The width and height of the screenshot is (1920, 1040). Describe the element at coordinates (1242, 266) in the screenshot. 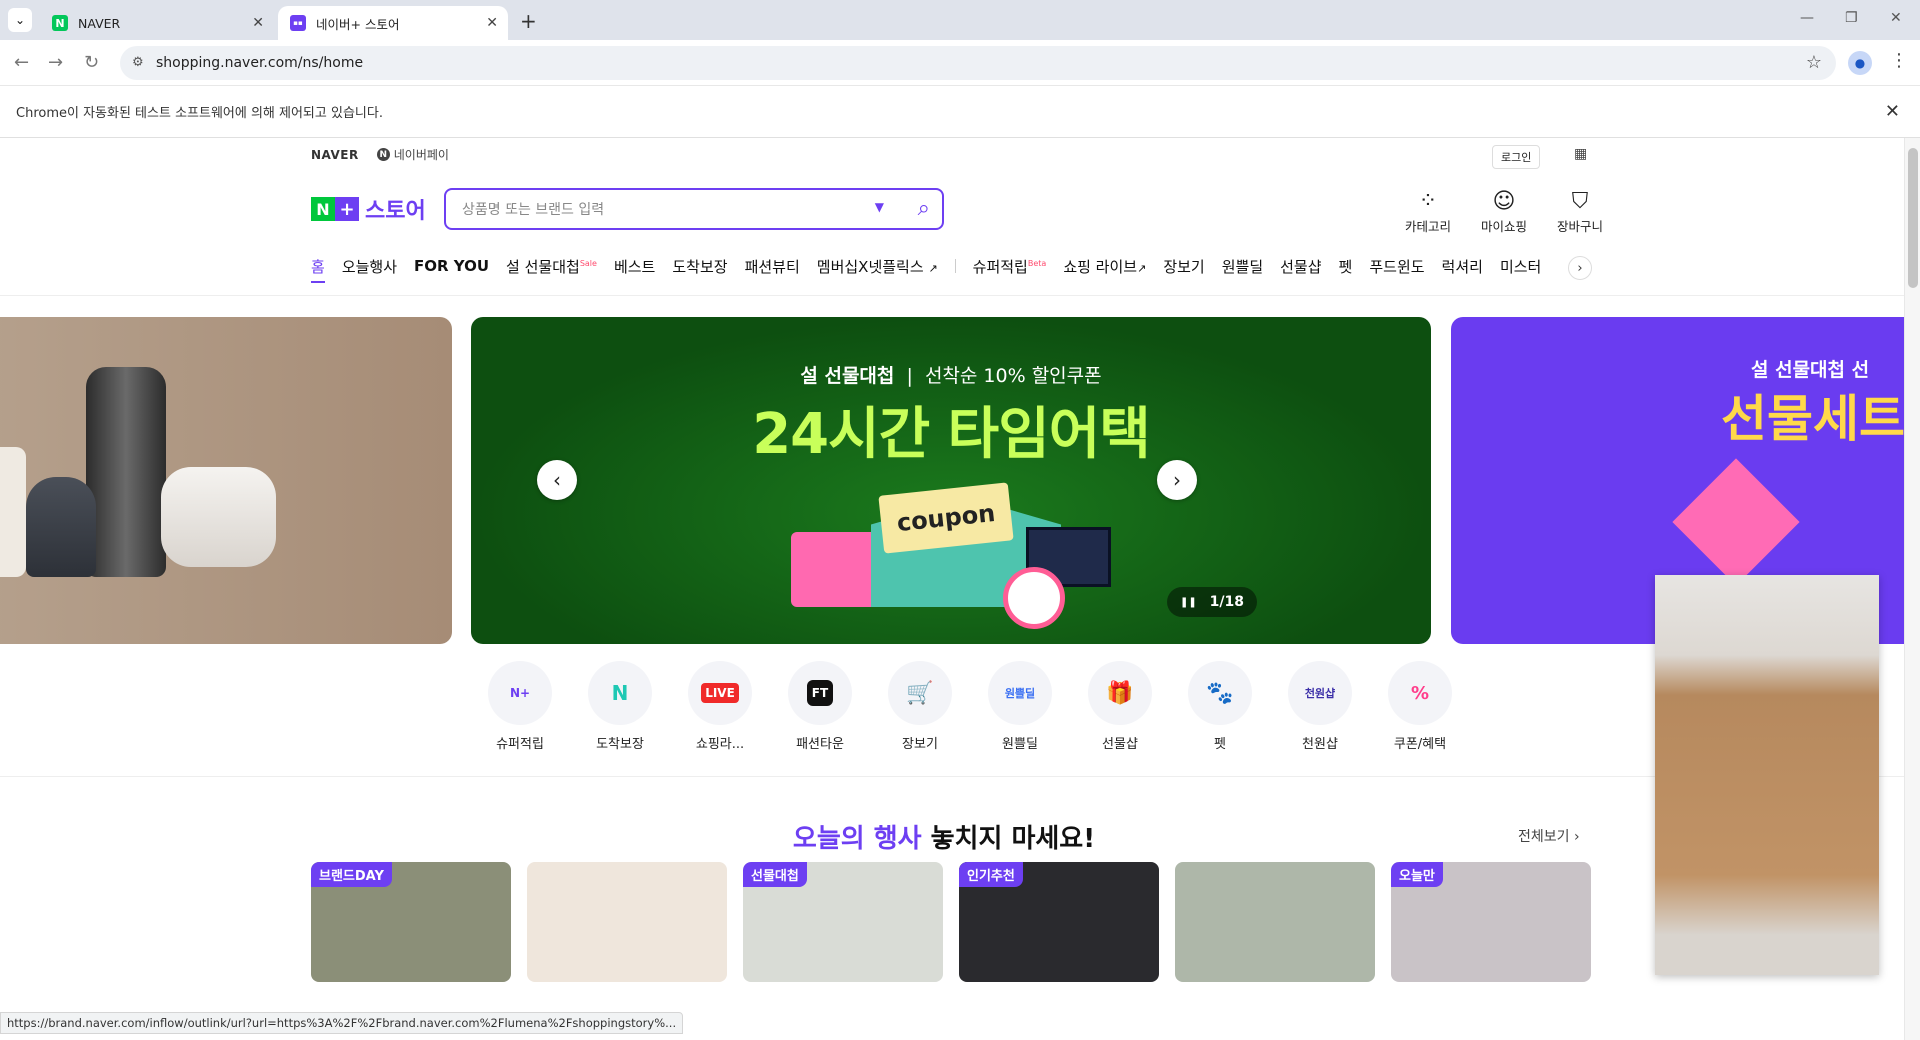

I see `nav-one-plus-deal: 원쁠딜` at that location.